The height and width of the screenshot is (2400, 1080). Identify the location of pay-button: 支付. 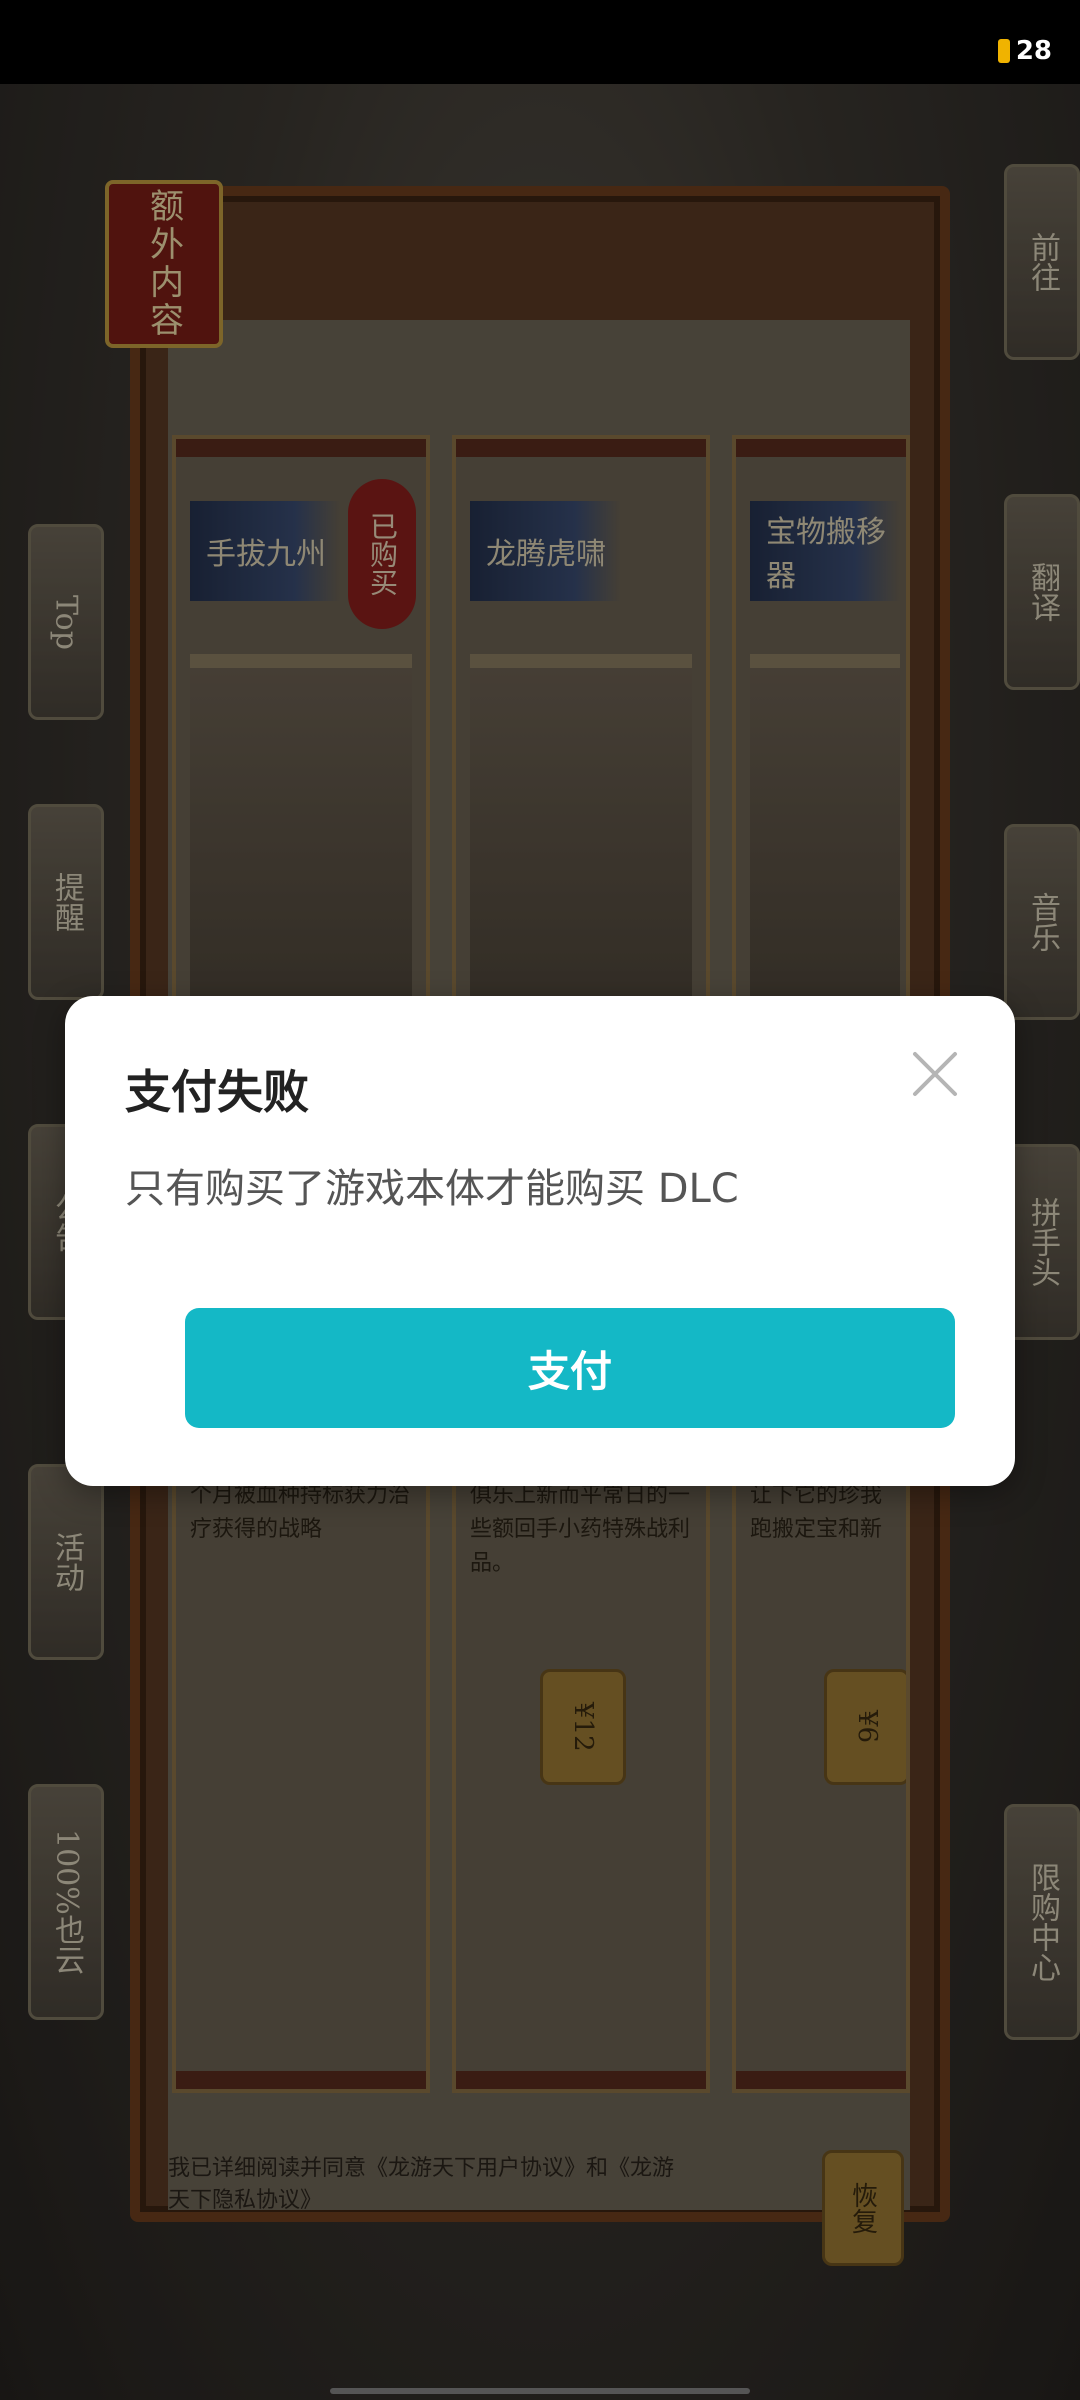
(570, 1368).